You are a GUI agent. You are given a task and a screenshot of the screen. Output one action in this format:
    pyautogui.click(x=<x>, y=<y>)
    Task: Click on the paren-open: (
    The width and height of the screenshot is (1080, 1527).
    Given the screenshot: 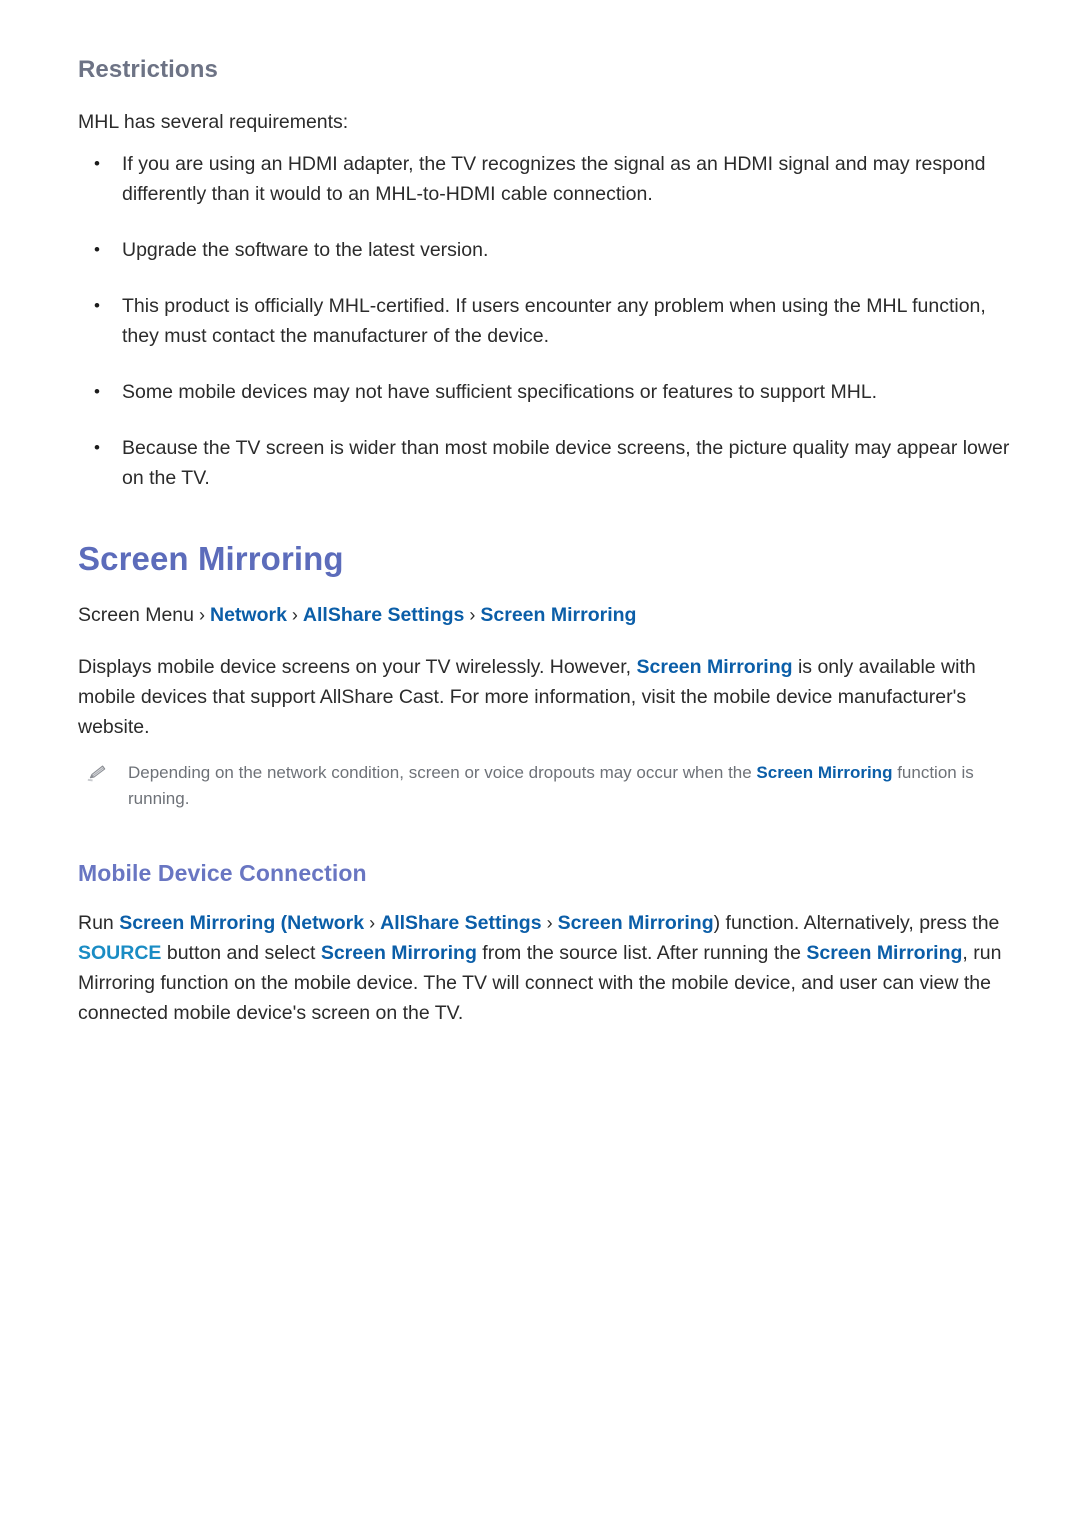 What is the action you would take?
    pyautogui.click(x=281, y=922)
    